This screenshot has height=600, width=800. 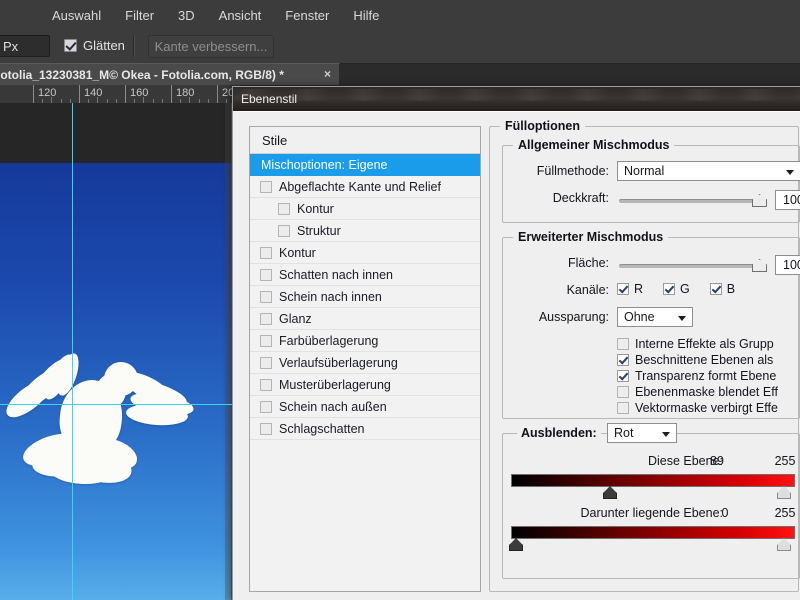 What do you see at coordinates (785, 513) in the screenshot?
I see `underlying-layer-max-value: 255` at bounding box center [785, 513].